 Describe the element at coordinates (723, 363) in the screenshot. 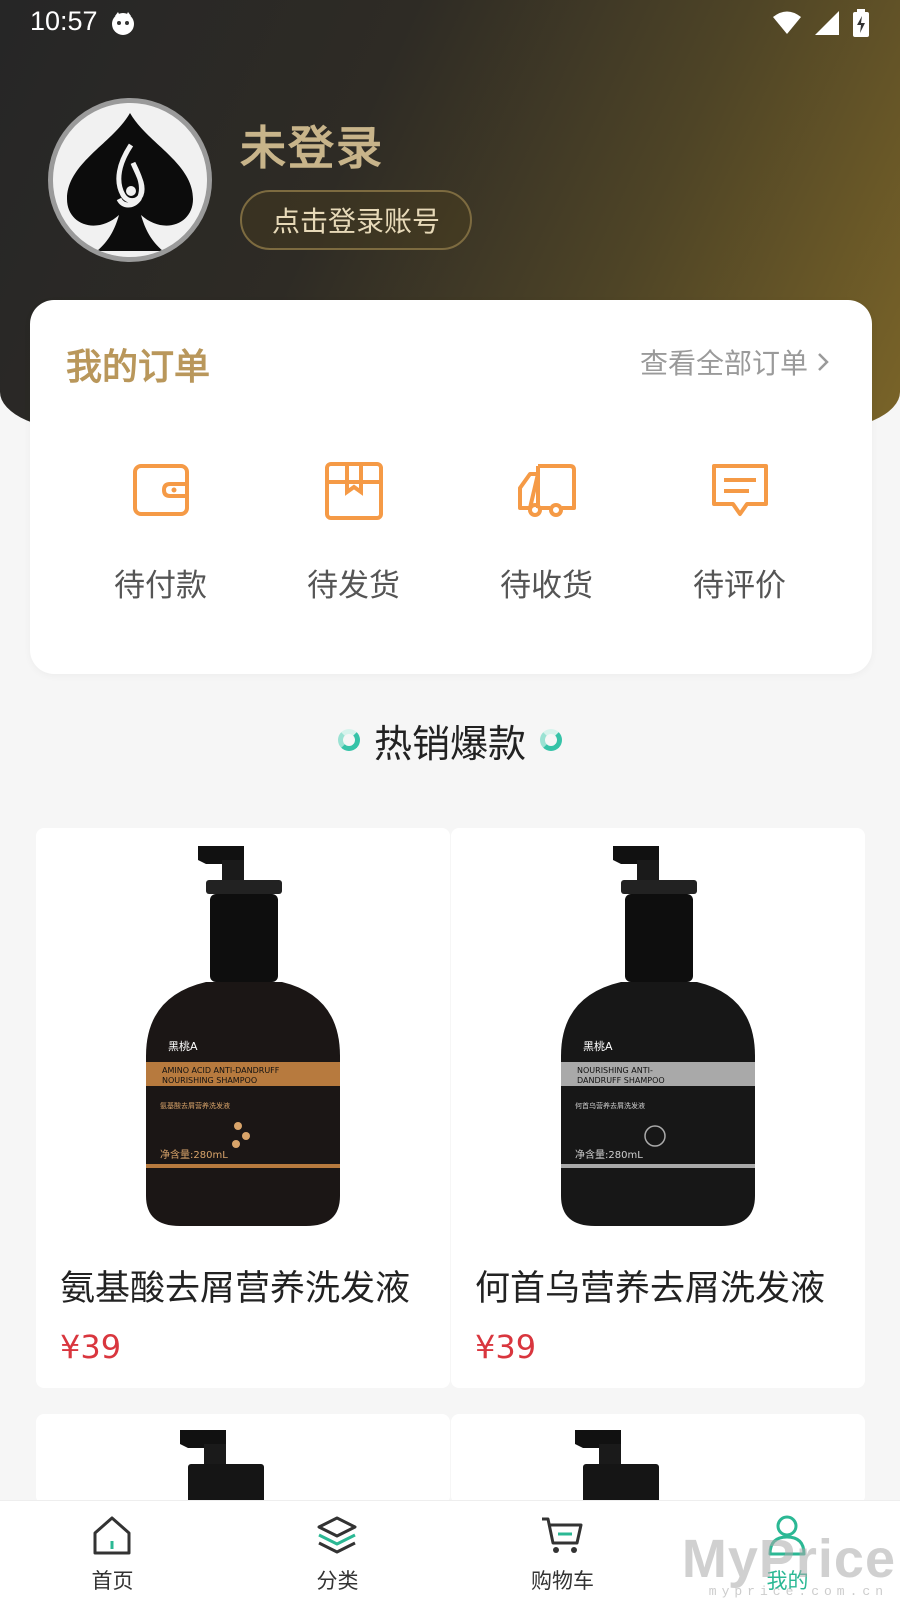

I see `view-all-orders-label: 查看全部订单` at that location.